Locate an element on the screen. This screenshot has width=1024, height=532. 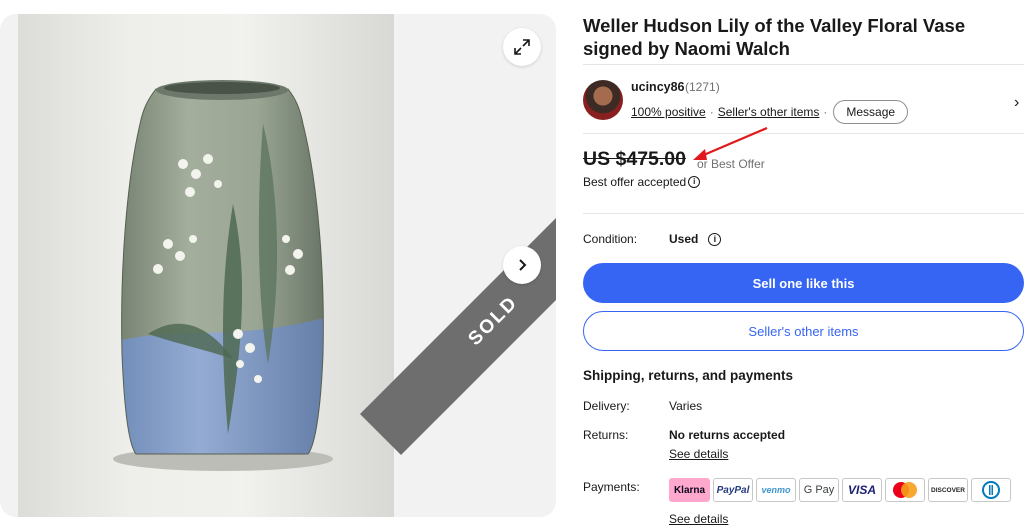
condition-label: Condition: is located at coordinates (610, 239).